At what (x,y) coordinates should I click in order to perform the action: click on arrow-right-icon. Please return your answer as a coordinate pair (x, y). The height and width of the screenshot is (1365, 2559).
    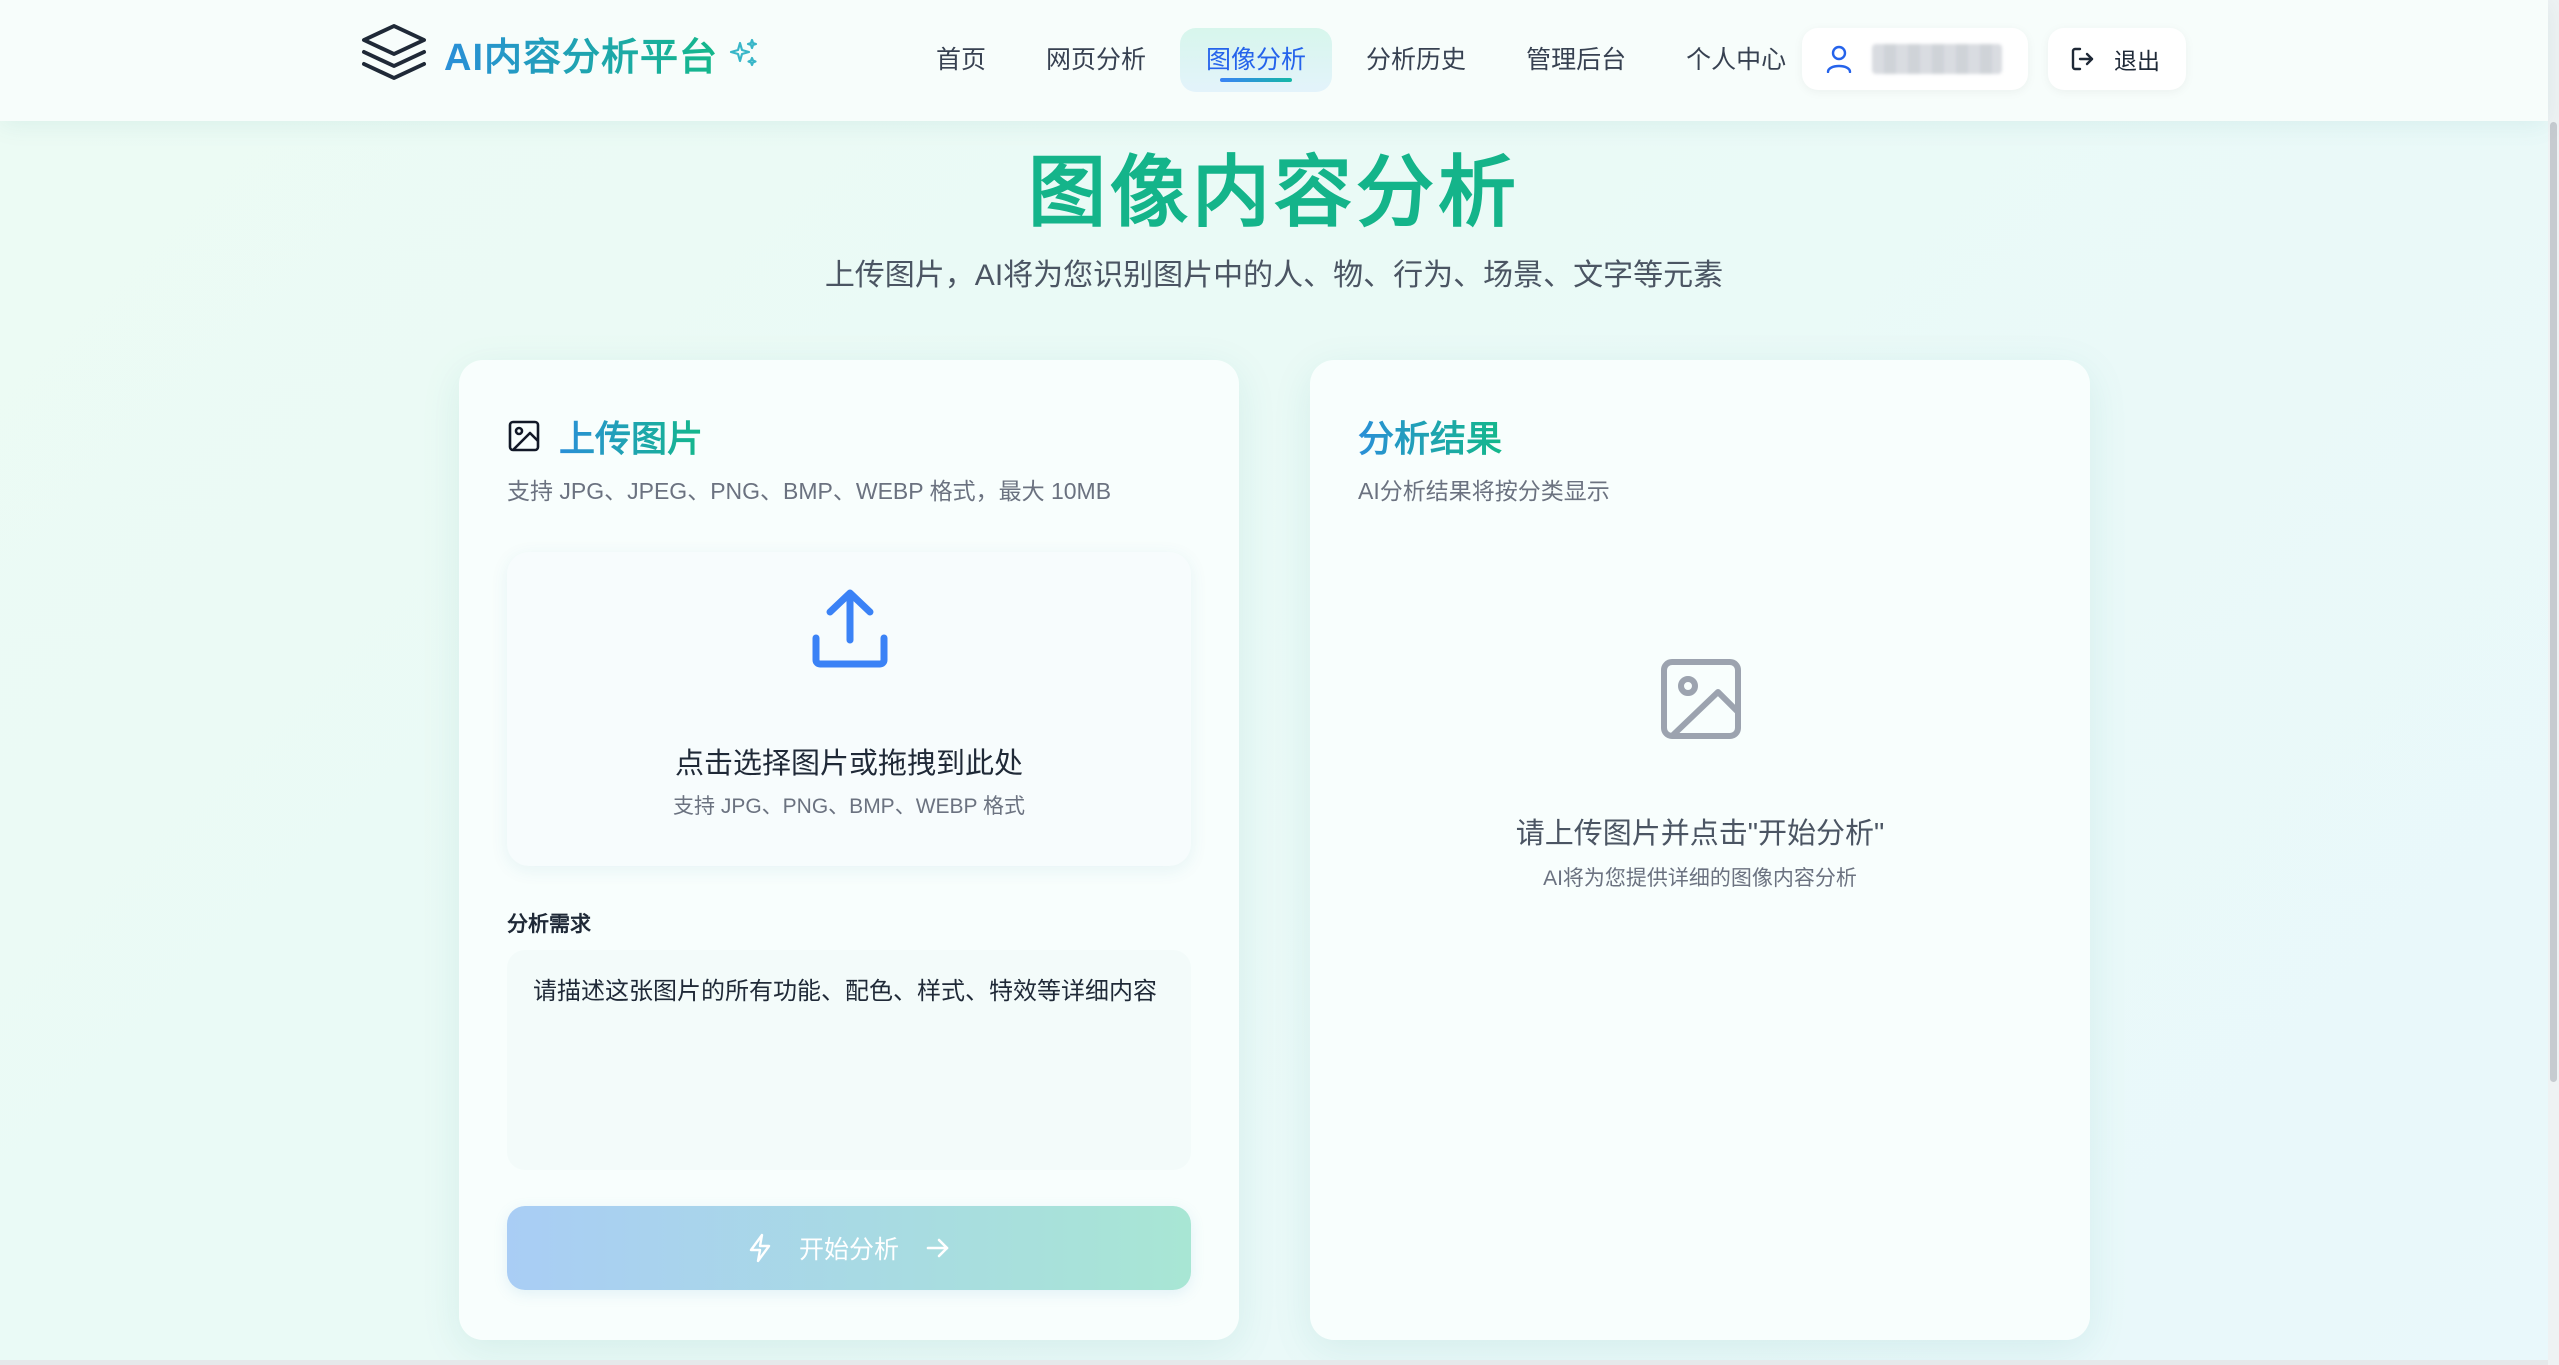
    Looking at the image, I should click on (937, 1248).